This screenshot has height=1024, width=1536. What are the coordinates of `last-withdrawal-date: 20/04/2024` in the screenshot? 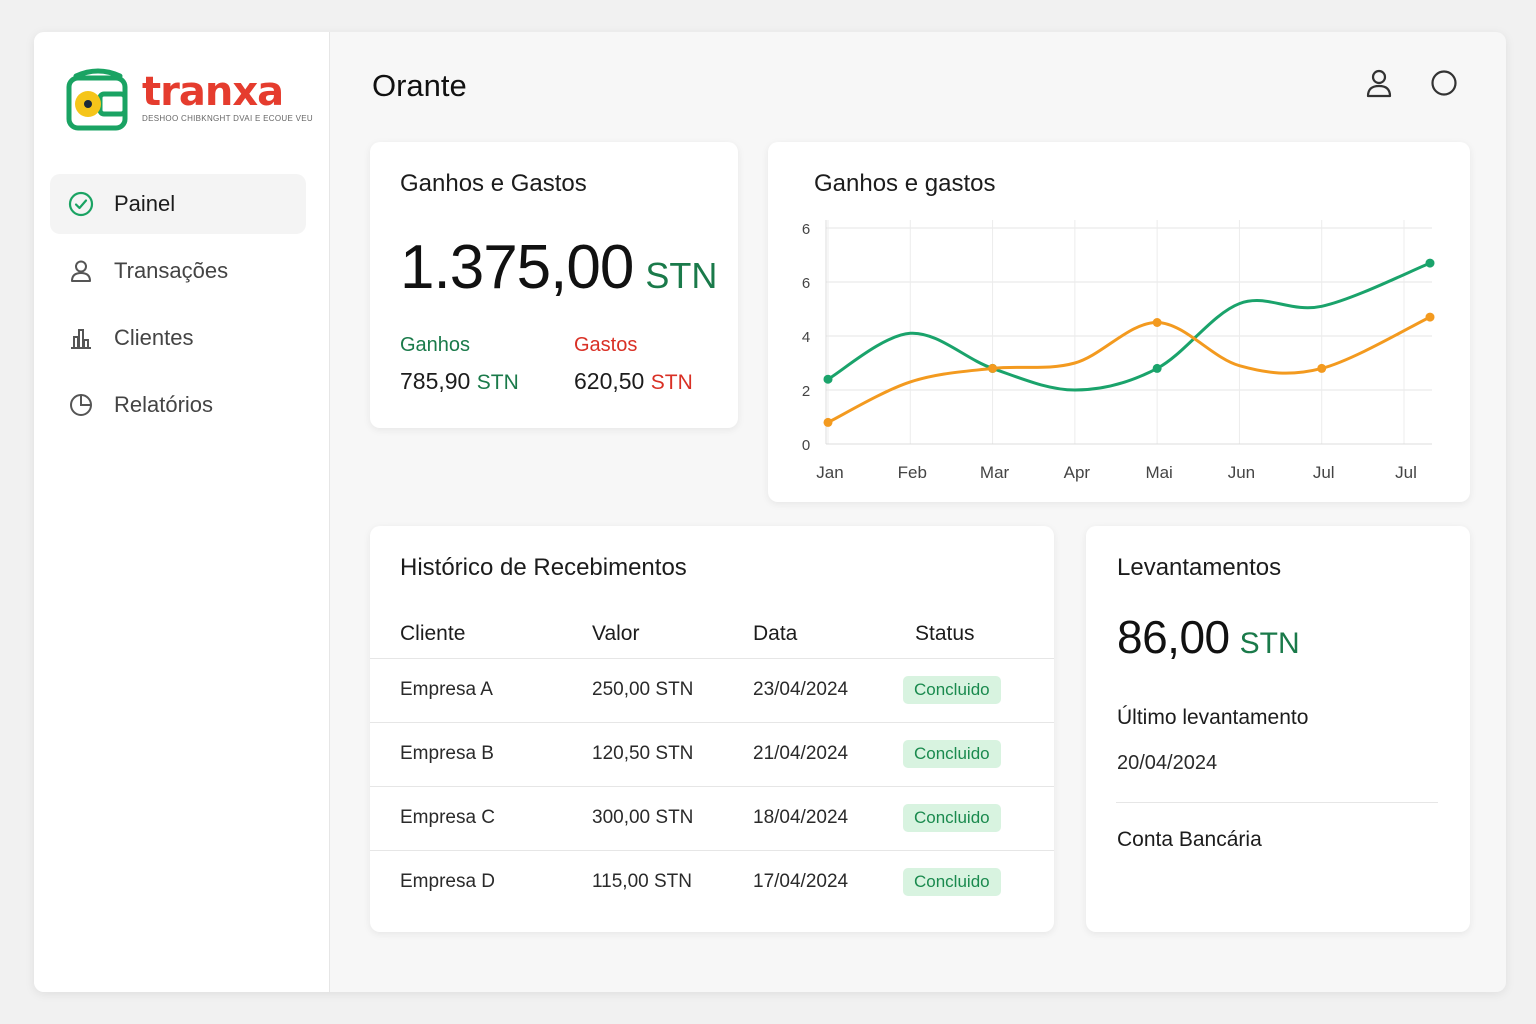 It's located at (1167, 763).